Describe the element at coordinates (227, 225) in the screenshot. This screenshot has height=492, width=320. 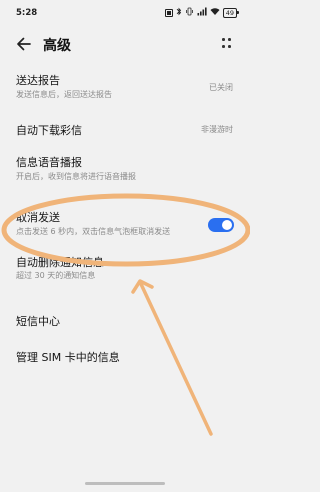
I see `toggle-knob` at that location.